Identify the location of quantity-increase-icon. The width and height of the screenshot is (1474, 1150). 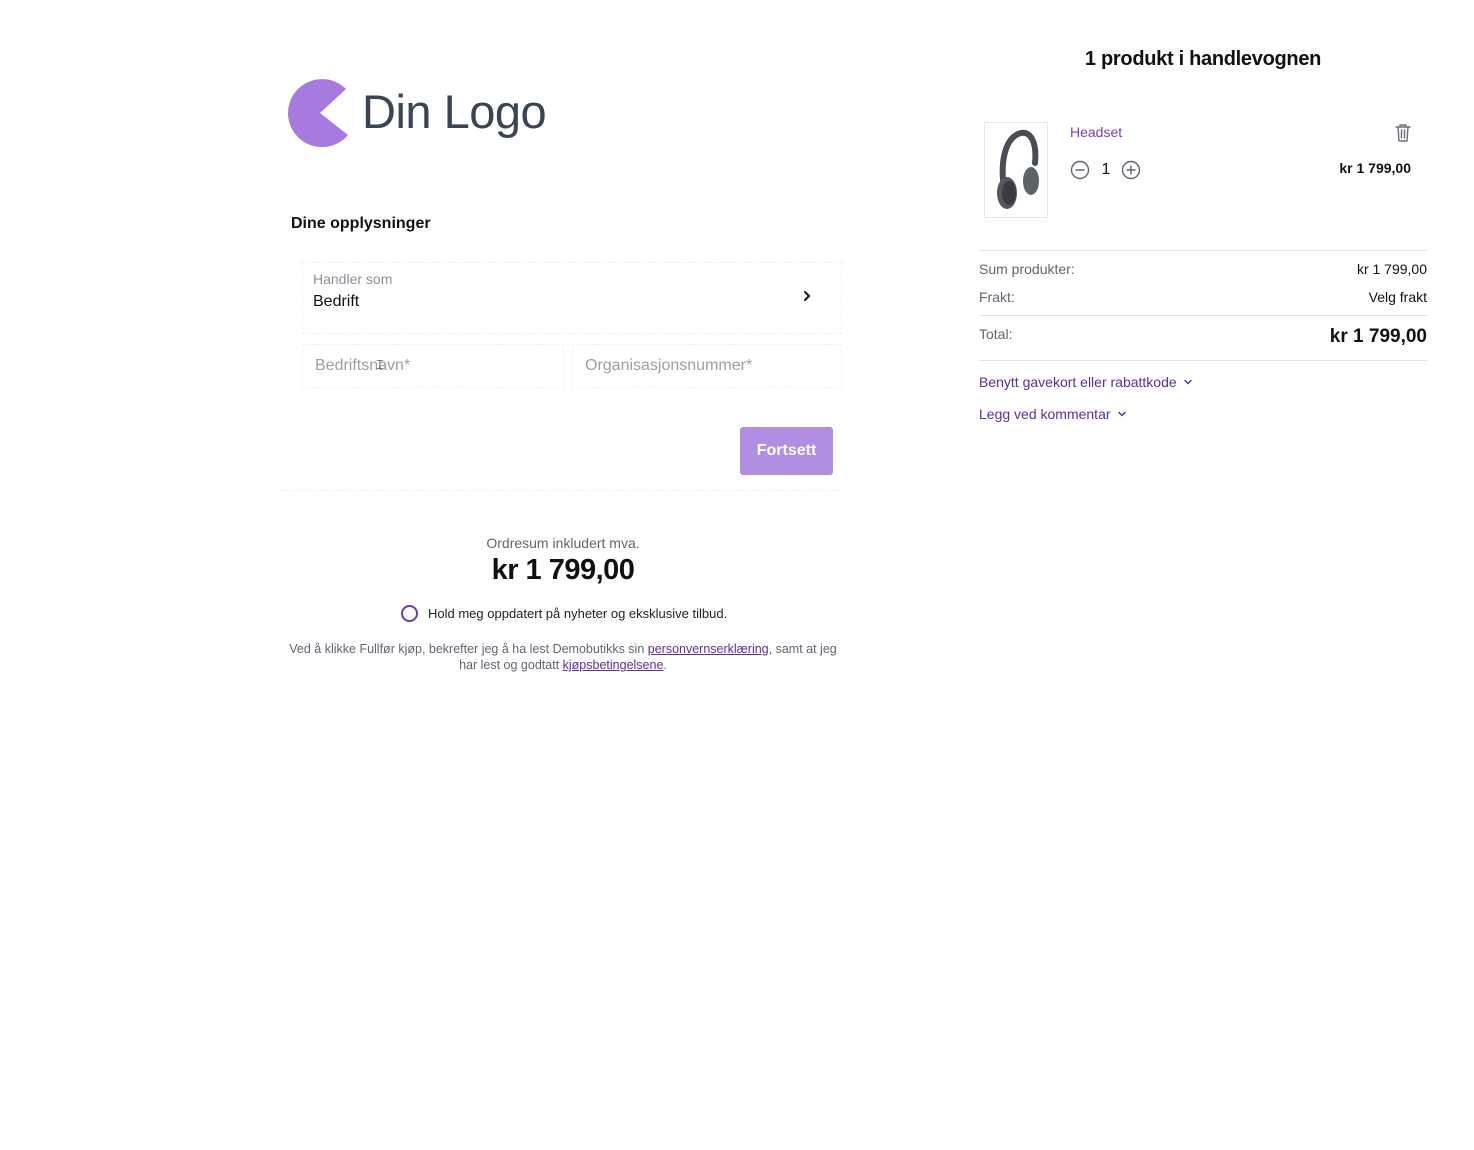
(1131, 170).